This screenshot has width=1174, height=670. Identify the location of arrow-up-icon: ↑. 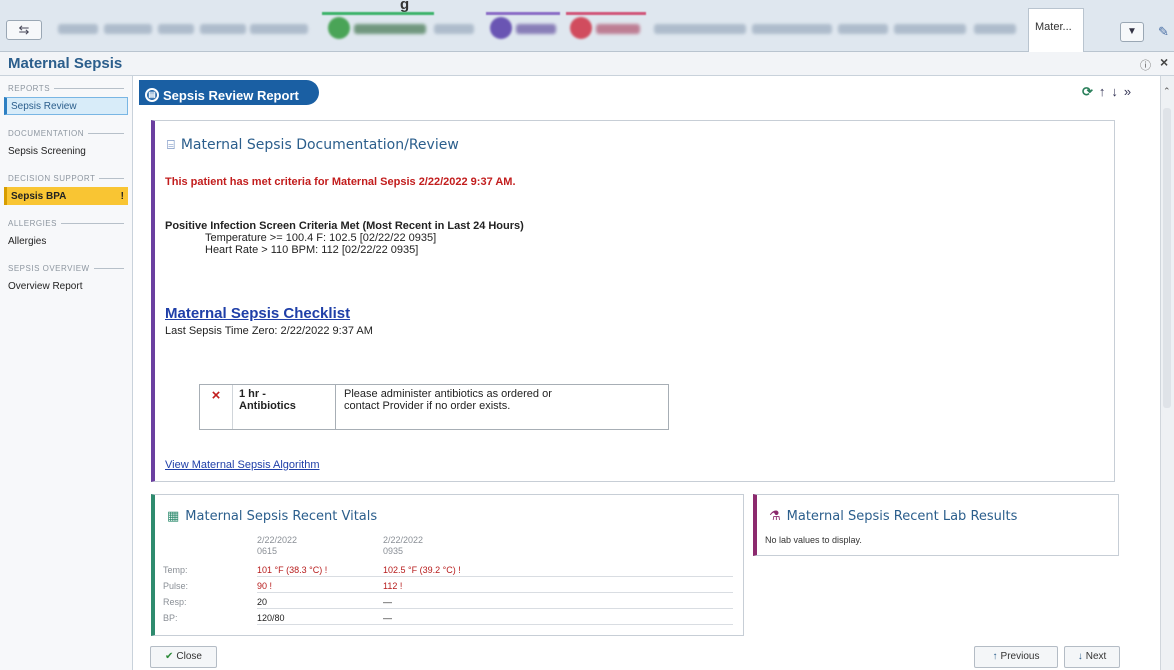
(1105, 91).